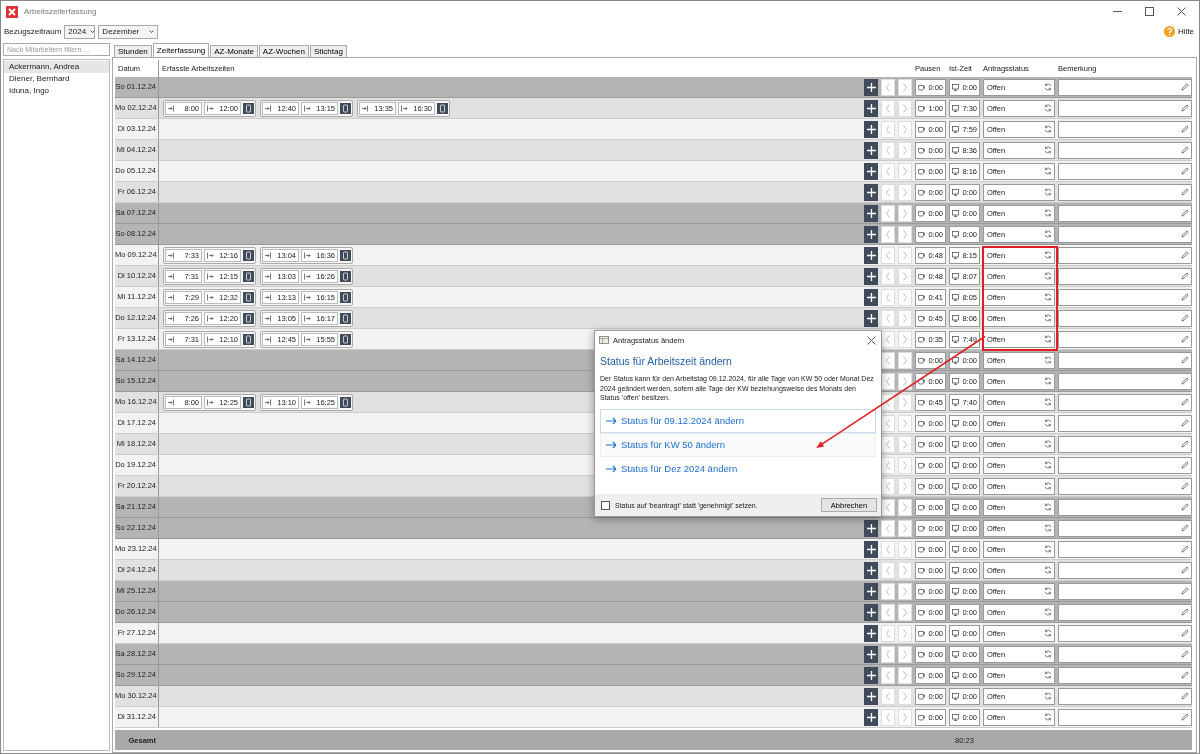 The height and width of the screenshot is (754, 1200). I want to click on employee-item: Diener, Bernhard, so click(56, 79).